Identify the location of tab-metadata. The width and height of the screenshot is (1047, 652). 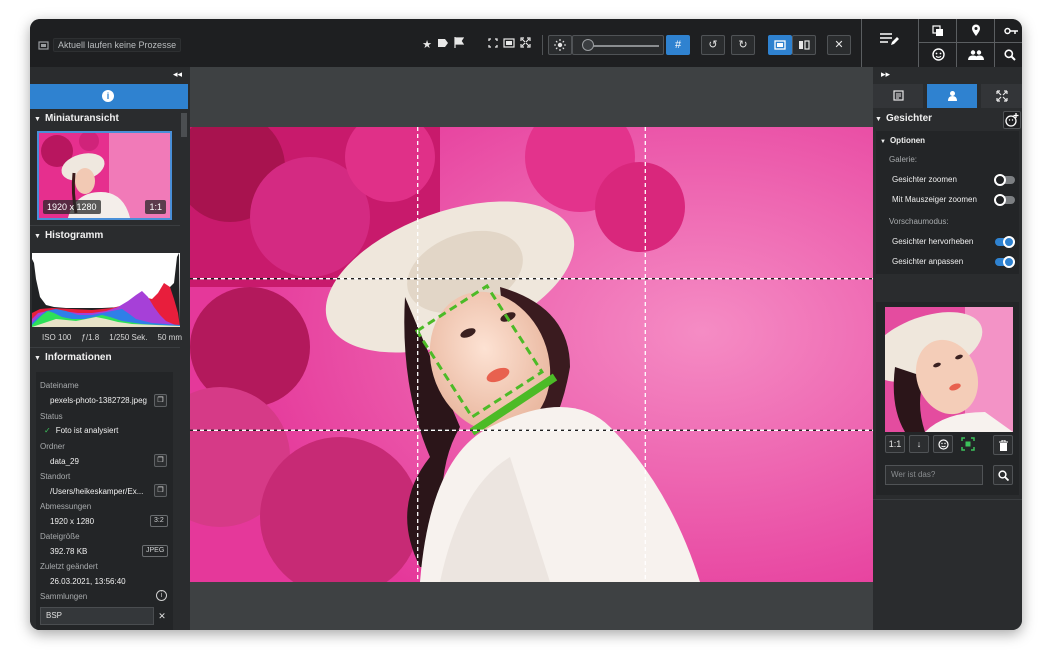
(898, 96).